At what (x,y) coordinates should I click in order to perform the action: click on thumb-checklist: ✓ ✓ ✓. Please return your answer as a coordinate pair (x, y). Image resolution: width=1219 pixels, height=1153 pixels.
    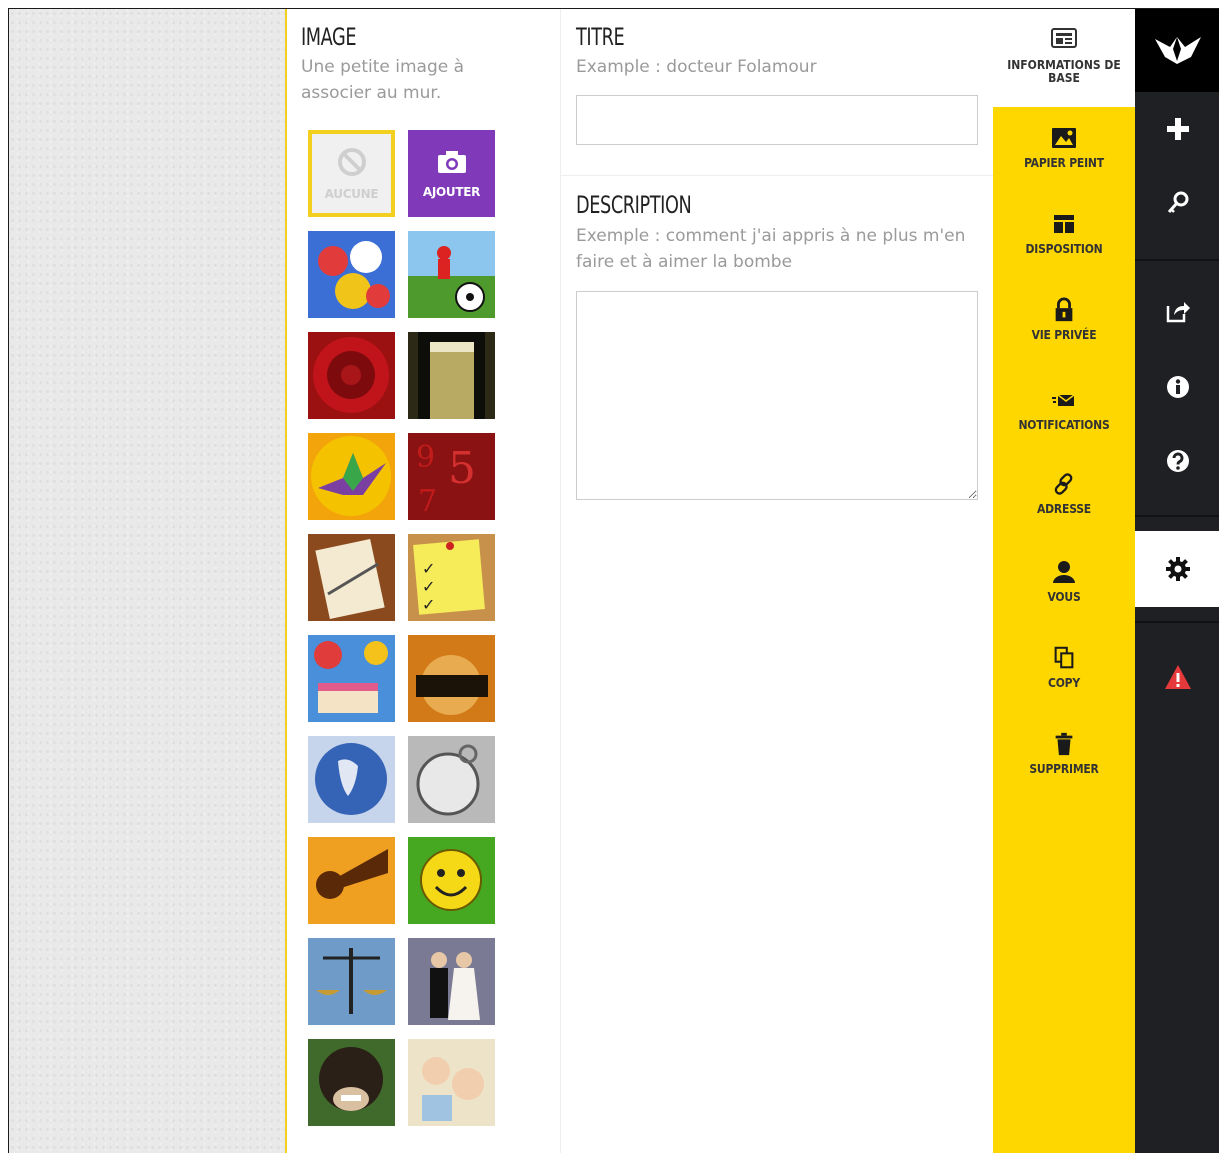
    Looking at the image, I should click on (451, 577).